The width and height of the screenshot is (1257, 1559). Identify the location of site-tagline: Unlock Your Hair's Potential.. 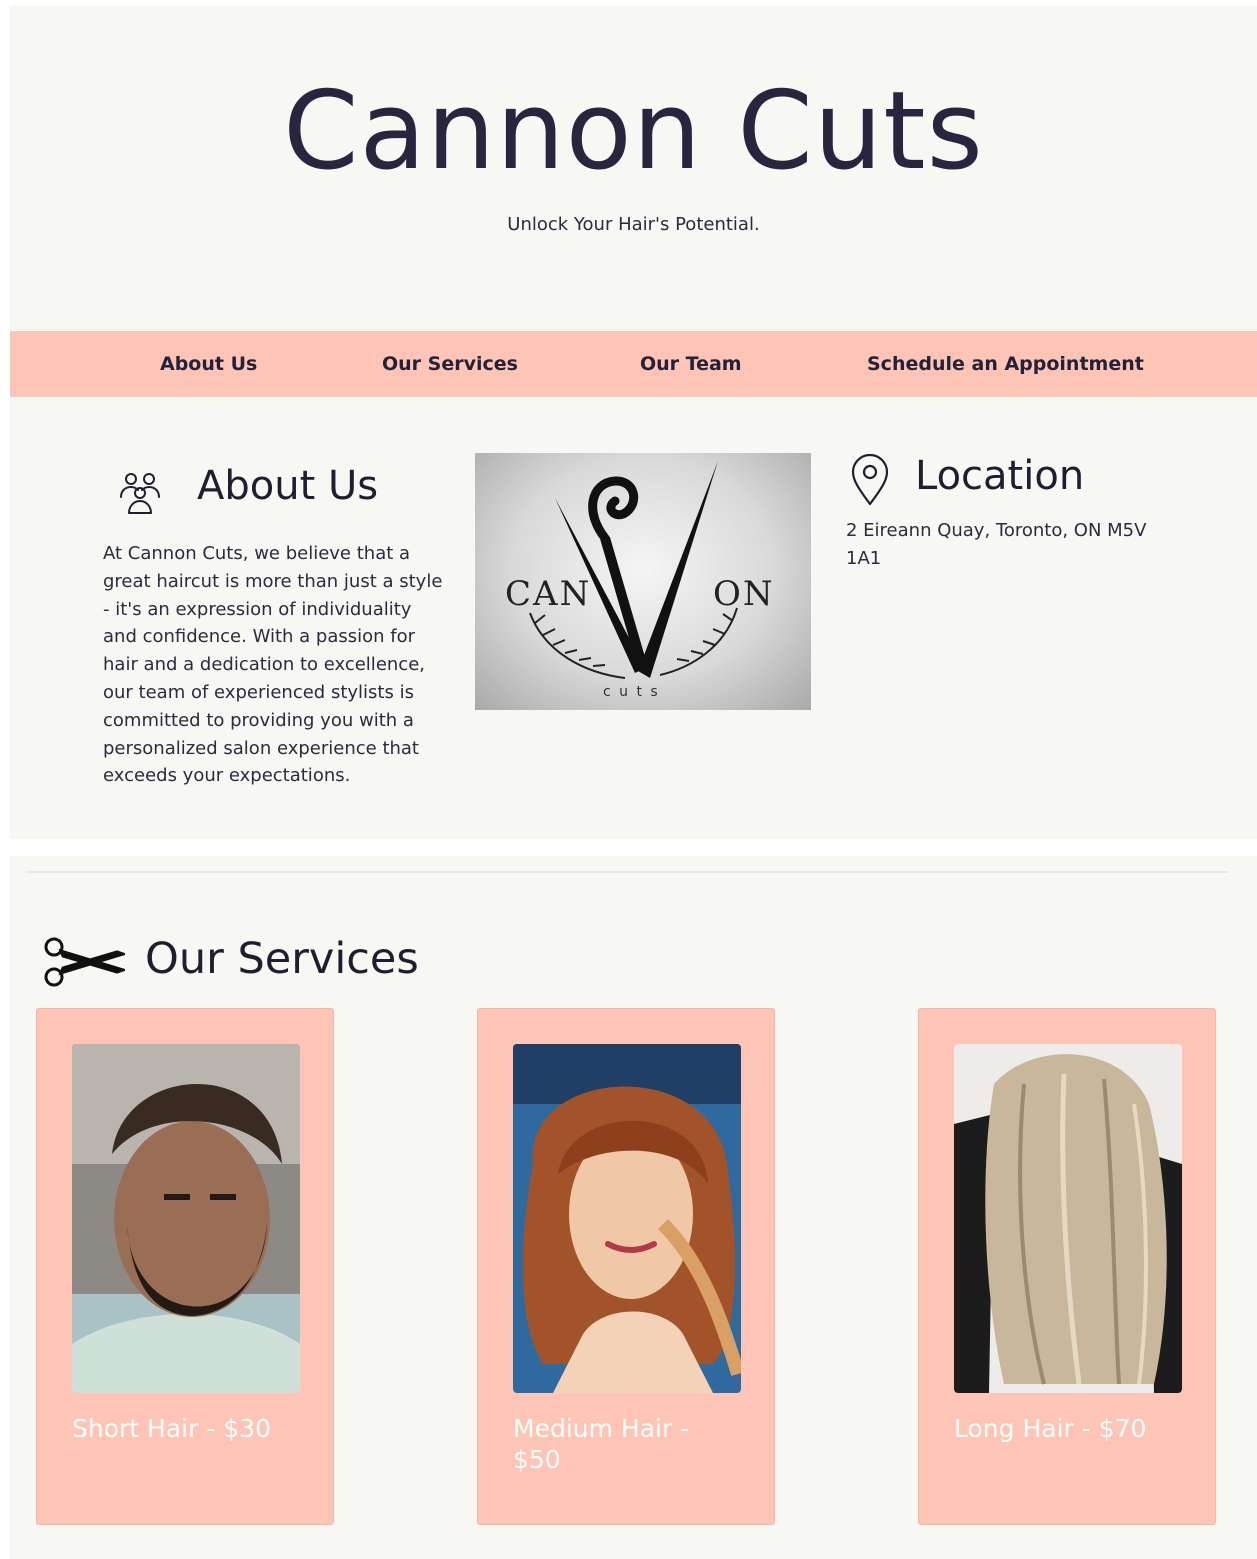
(633, 224).